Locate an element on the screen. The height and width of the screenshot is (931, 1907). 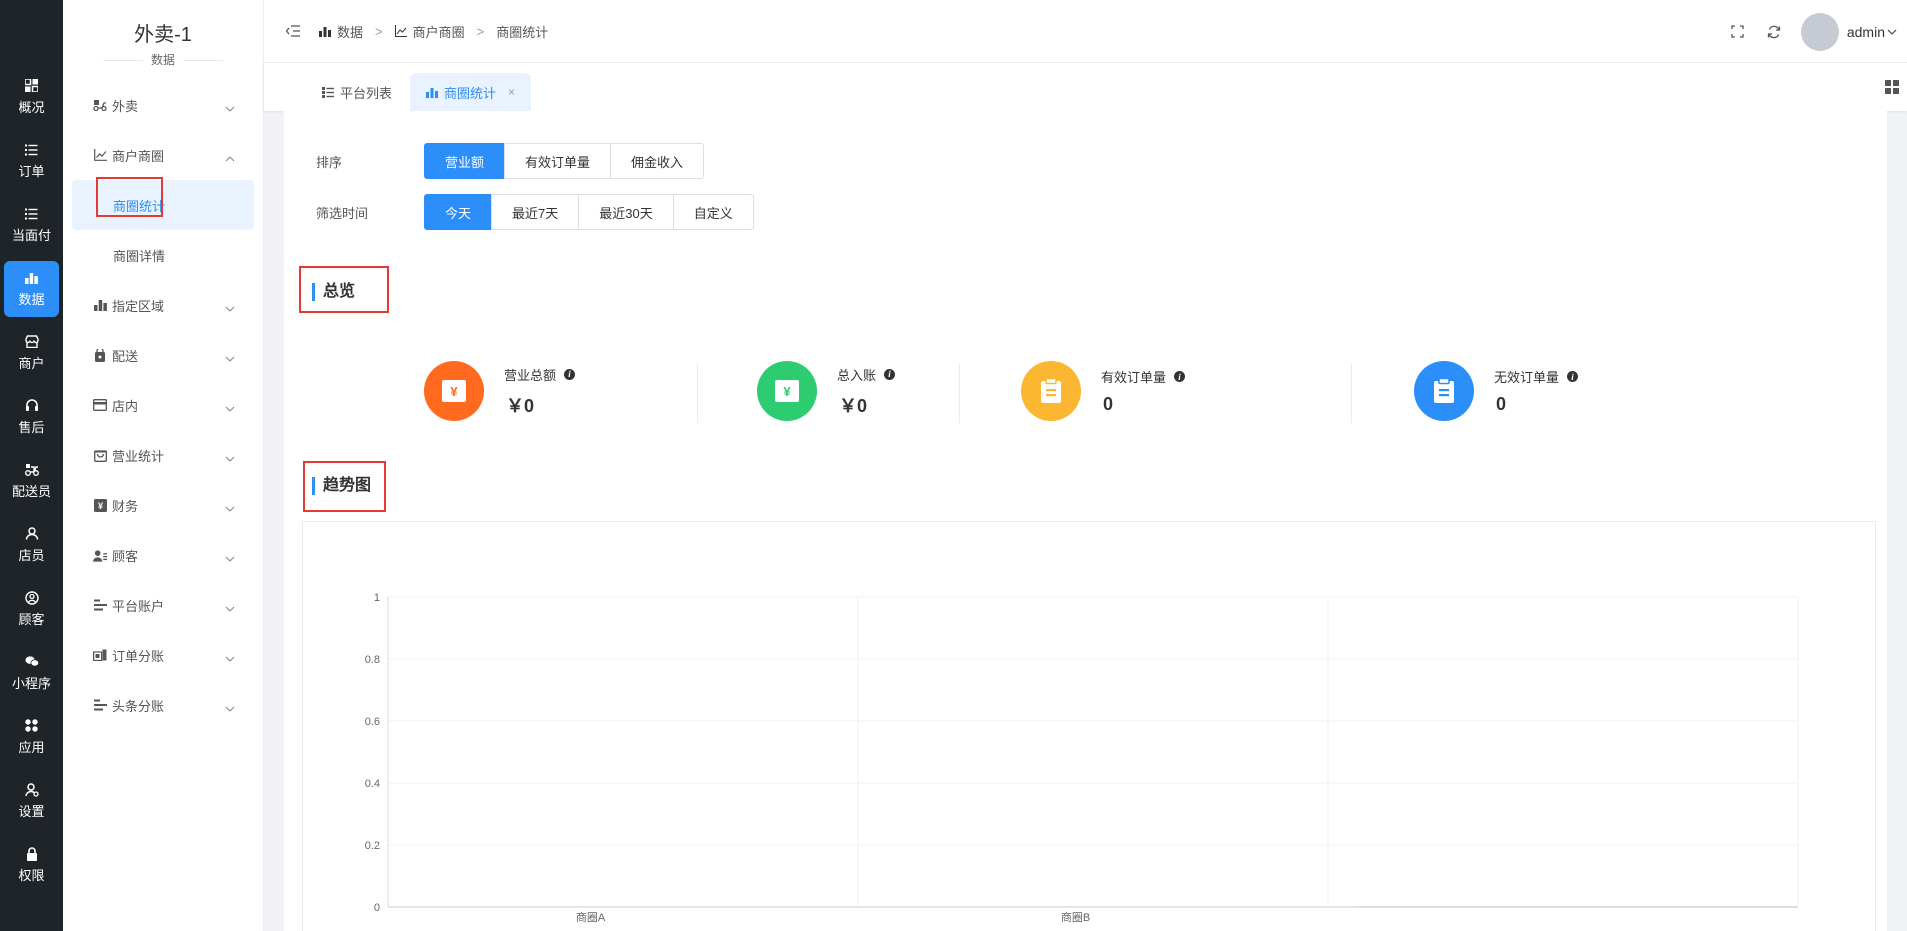
stat-value: ￥0 is located at coordinates (853, 405).